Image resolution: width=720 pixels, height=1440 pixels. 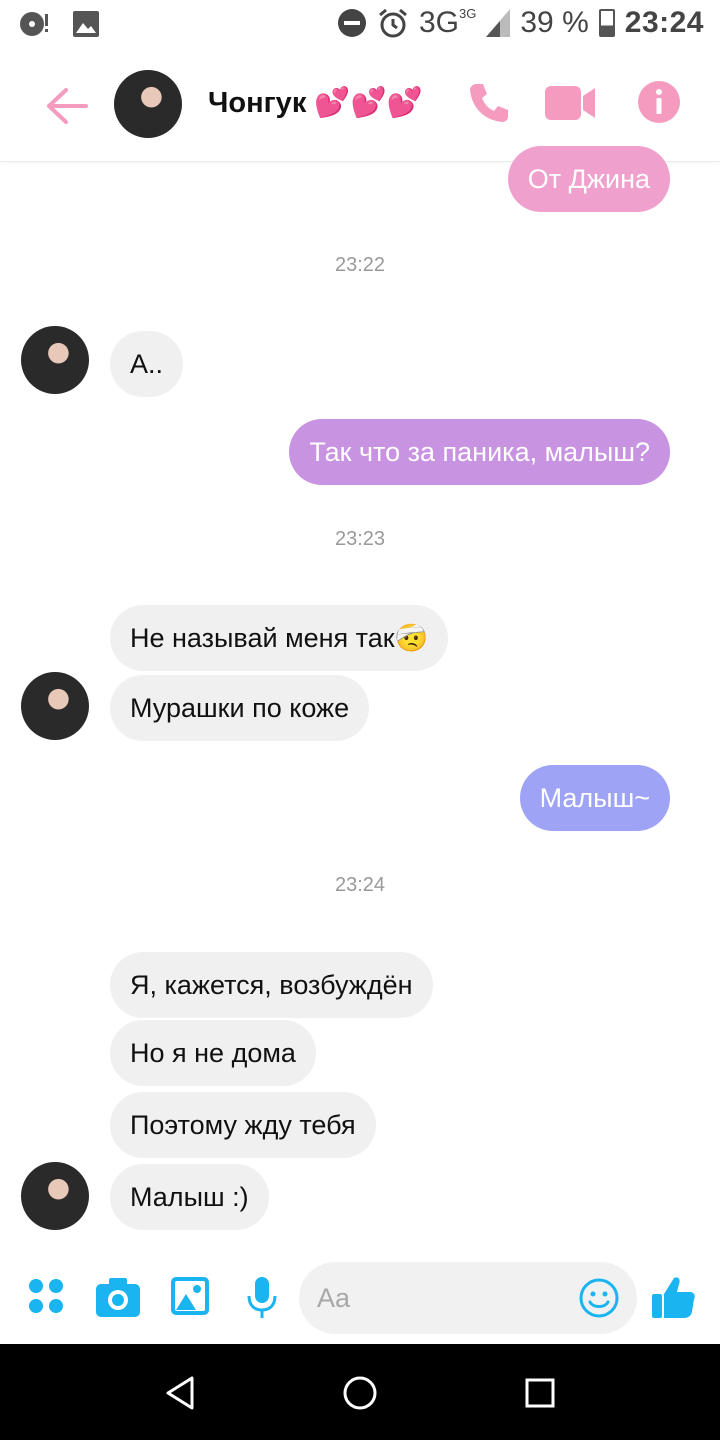 I want to click on message-bubble-incoming: Малыш :), so click(x=189, y=1197).